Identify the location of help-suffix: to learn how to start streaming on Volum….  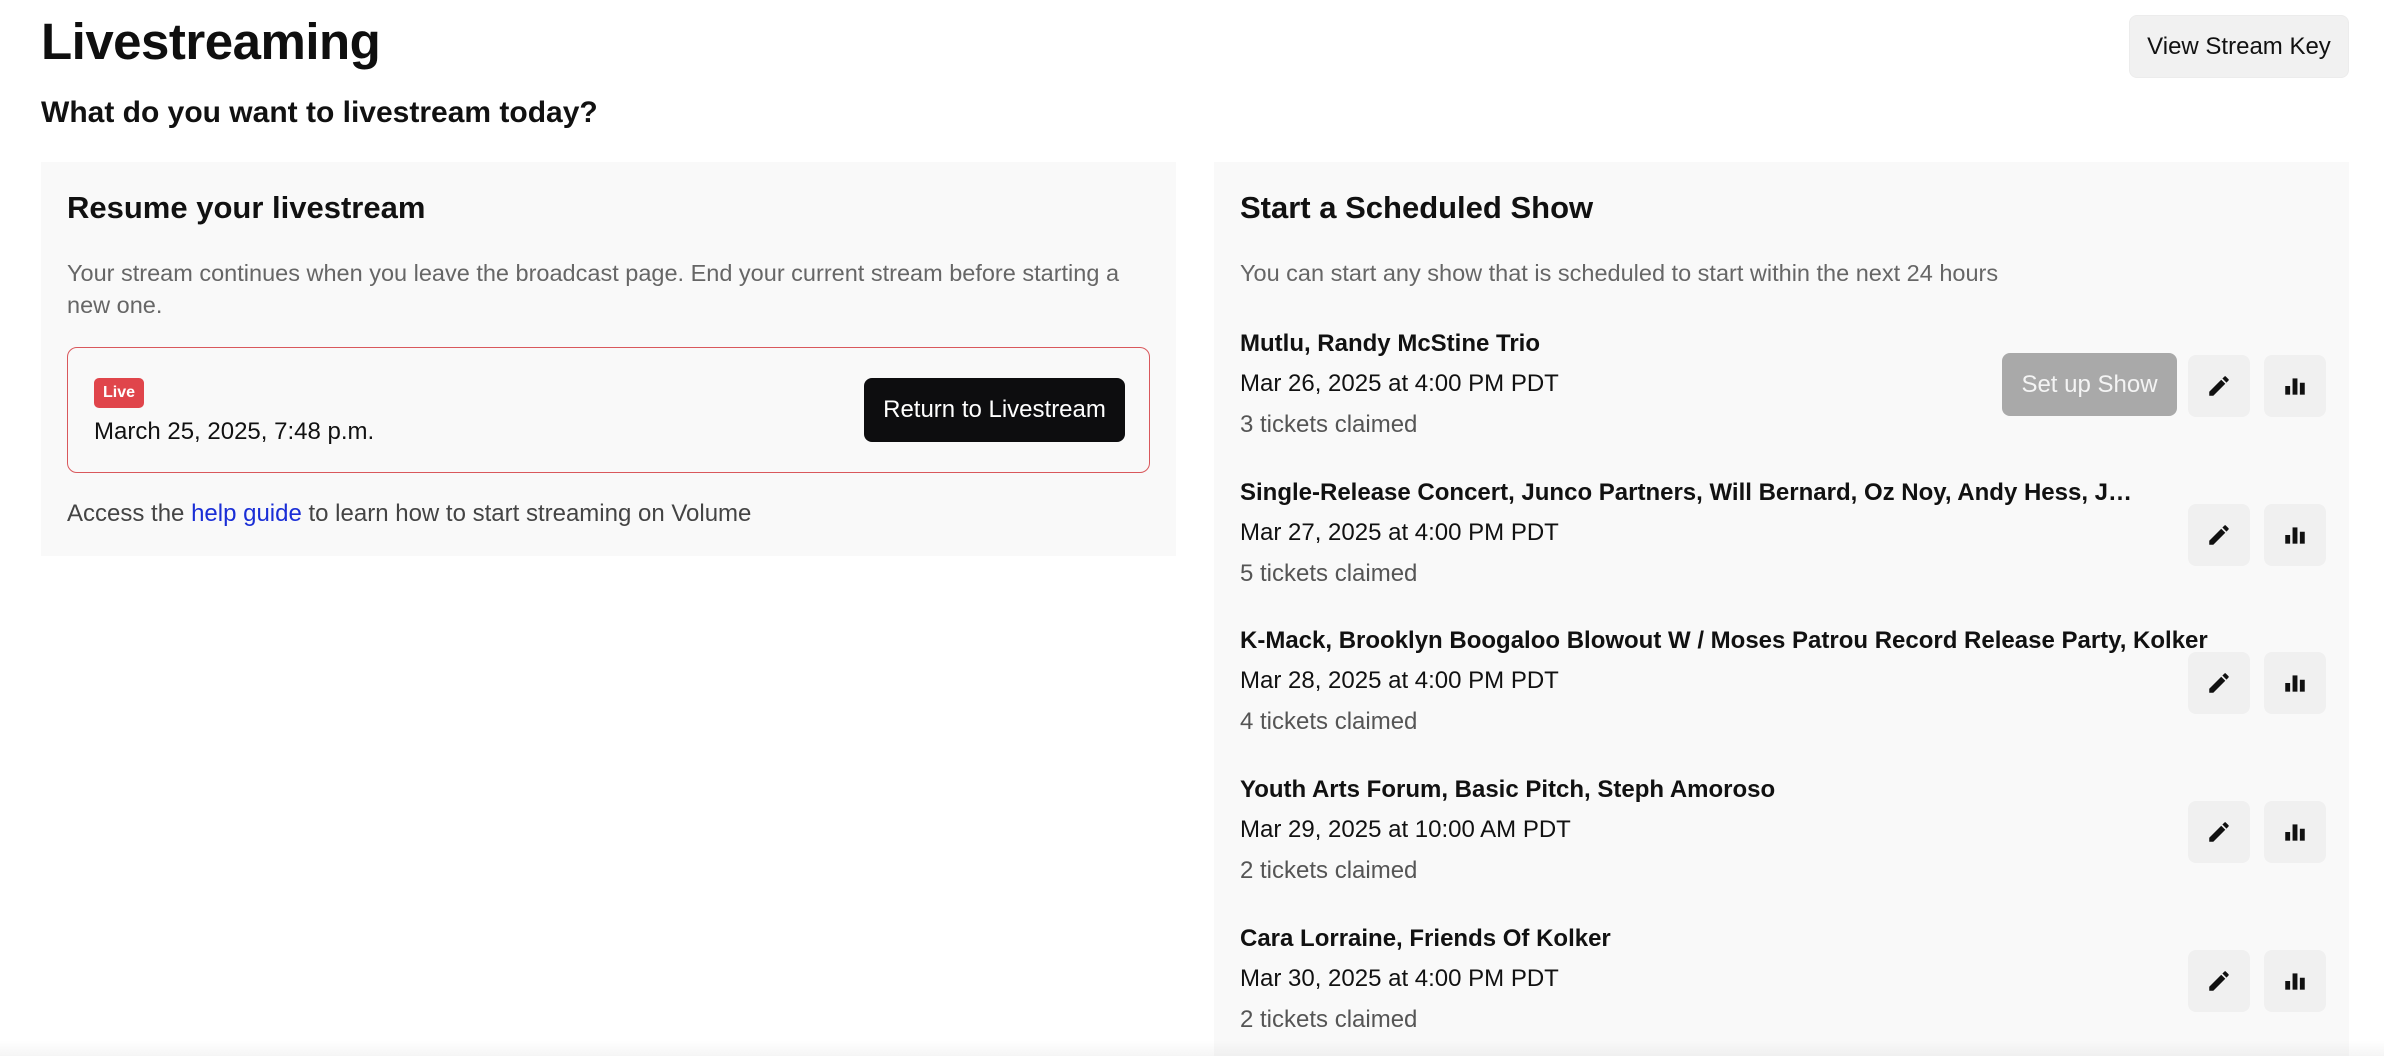
(530, 513).